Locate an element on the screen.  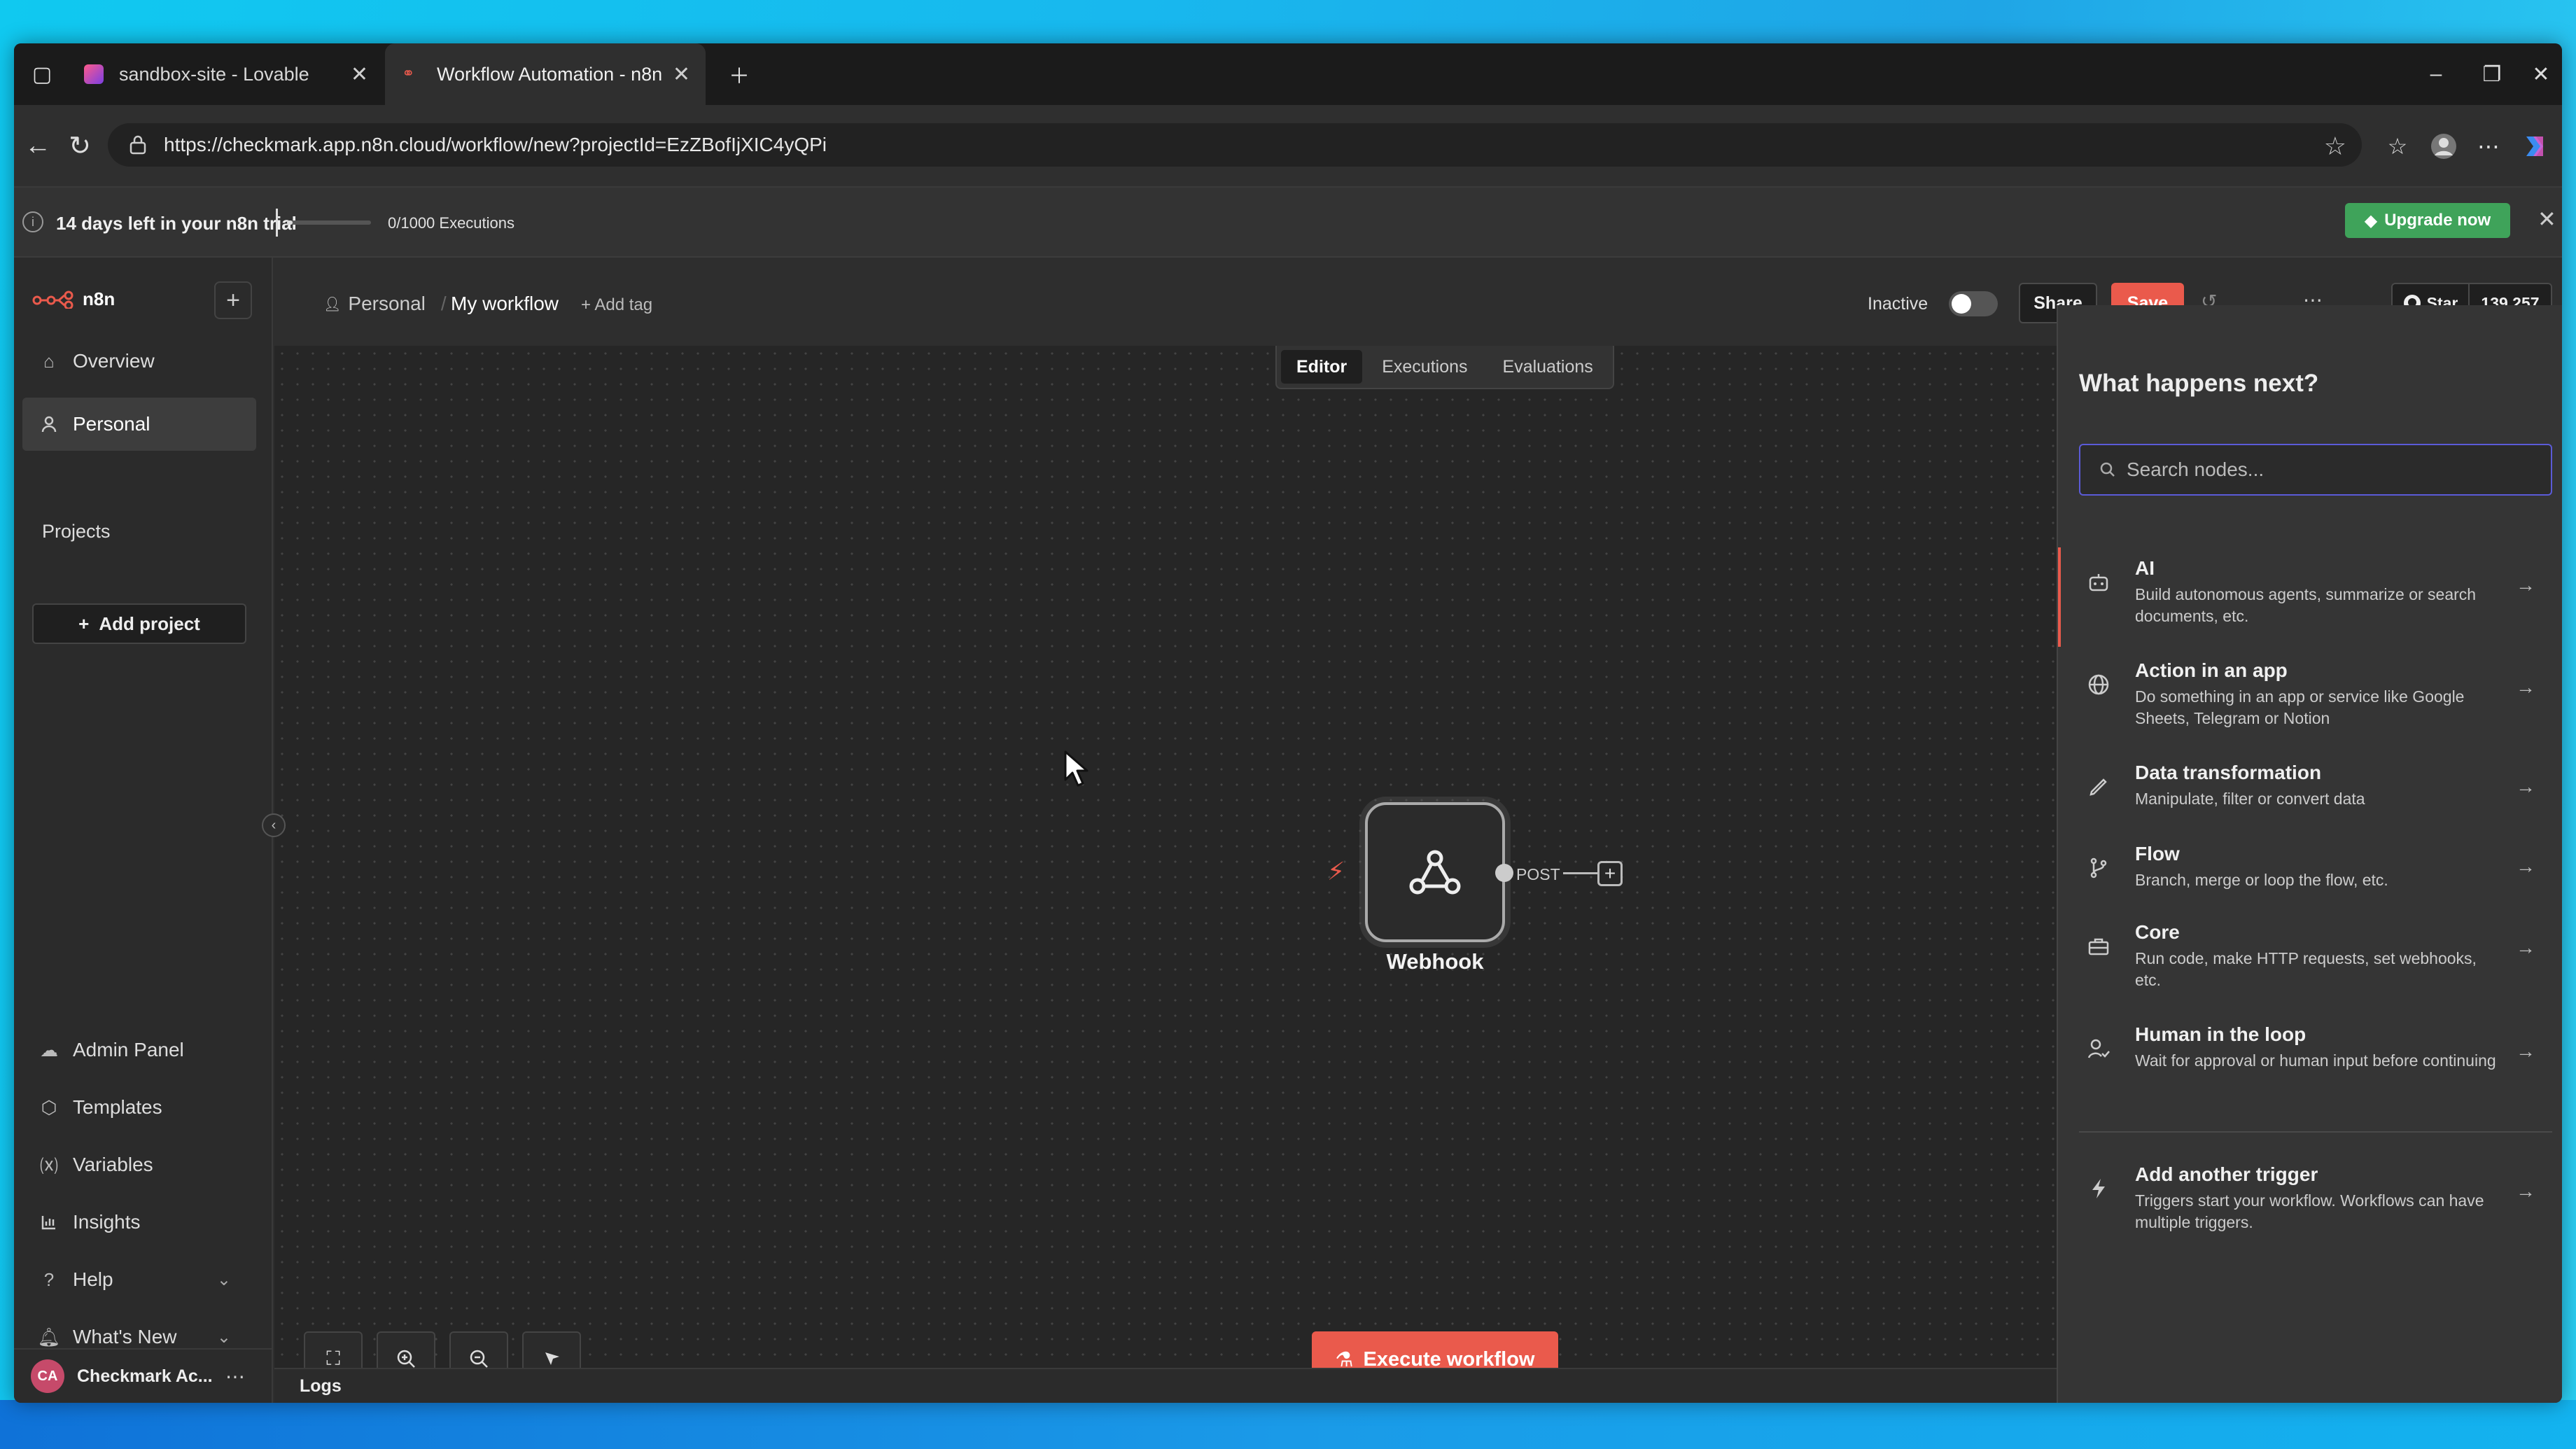
sidebar-item-insights: Insights is located at coordinates (139, 1222).